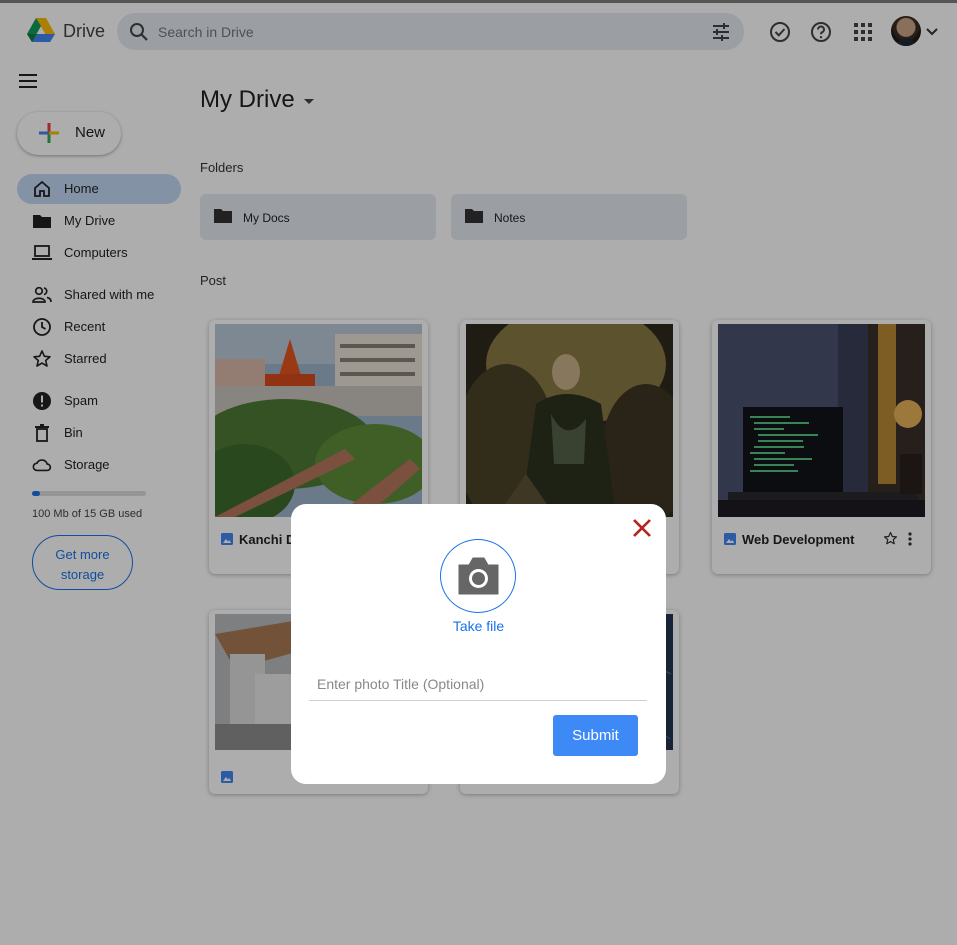 This screenshot has height=945, width=957. I want to click on camera-icon, so click(478, 576).